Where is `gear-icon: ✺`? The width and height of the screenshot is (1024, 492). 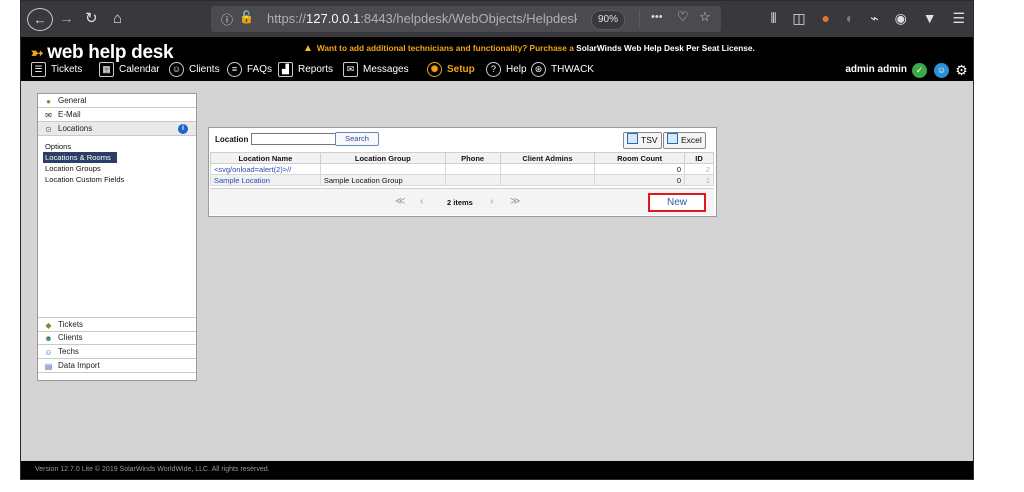 gear-icon: ✺ is located at coordinates (434, 69).